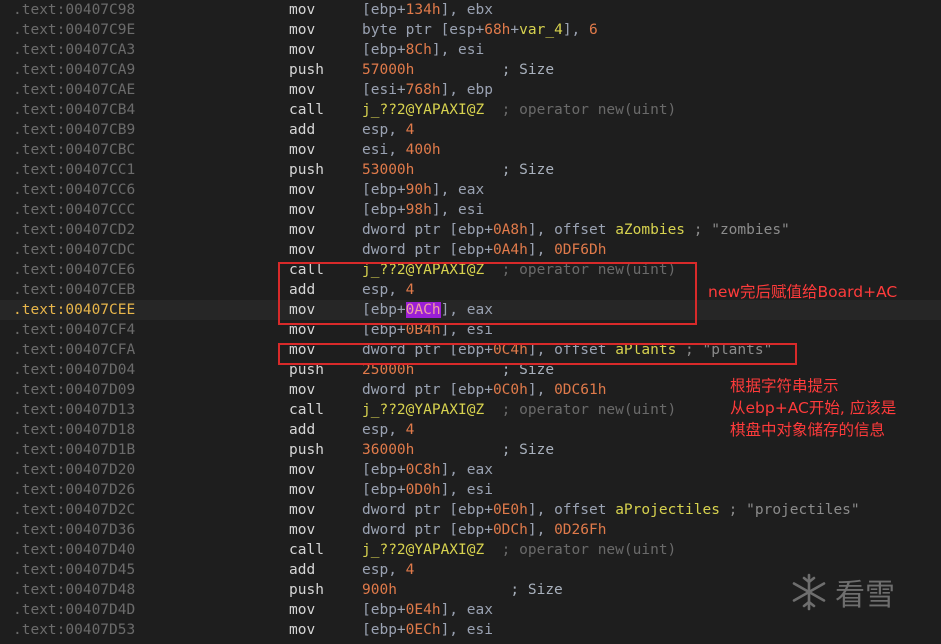 The height and width of the screenshot is (644, 941). Describe the element at coordinates (388, 170) in the screenshot. I see `operand-token: 53000h` at that location.